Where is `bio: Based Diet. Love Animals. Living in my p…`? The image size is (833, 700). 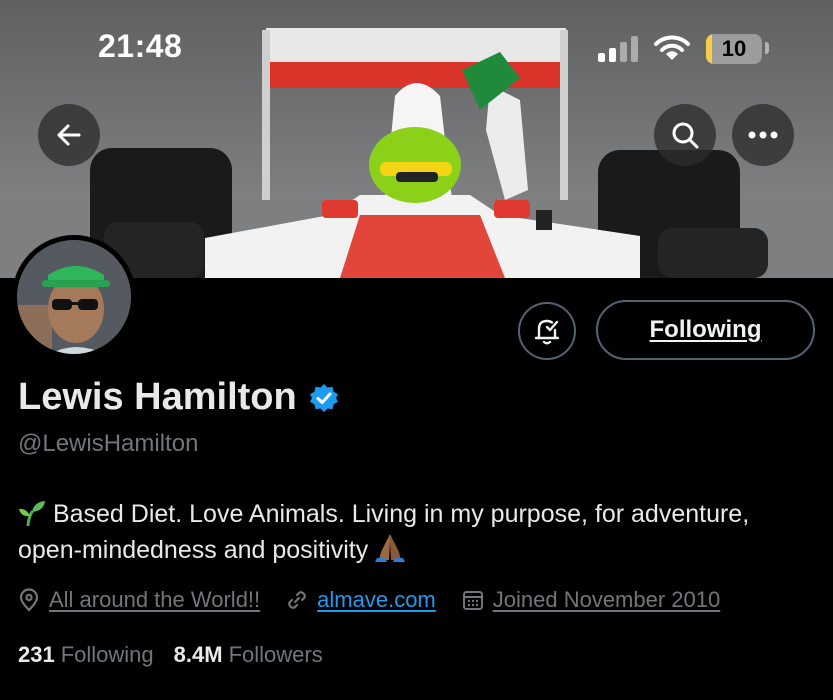
bio: Based Diet. Love Animals. Living in my p… is located at coordinates (418, 532).